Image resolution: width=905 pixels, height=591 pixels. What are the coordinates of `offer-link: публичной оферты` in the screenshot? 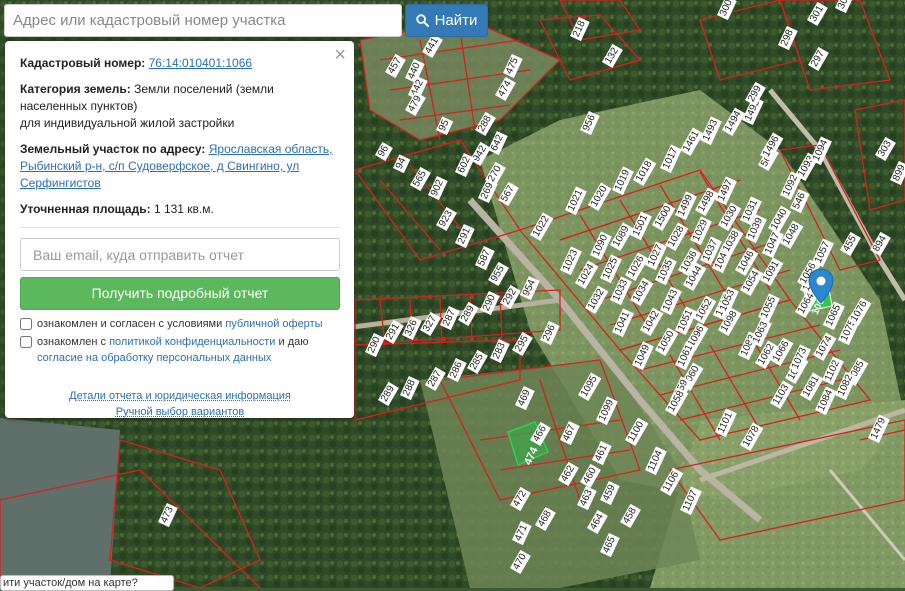 It's located at (273, 324).